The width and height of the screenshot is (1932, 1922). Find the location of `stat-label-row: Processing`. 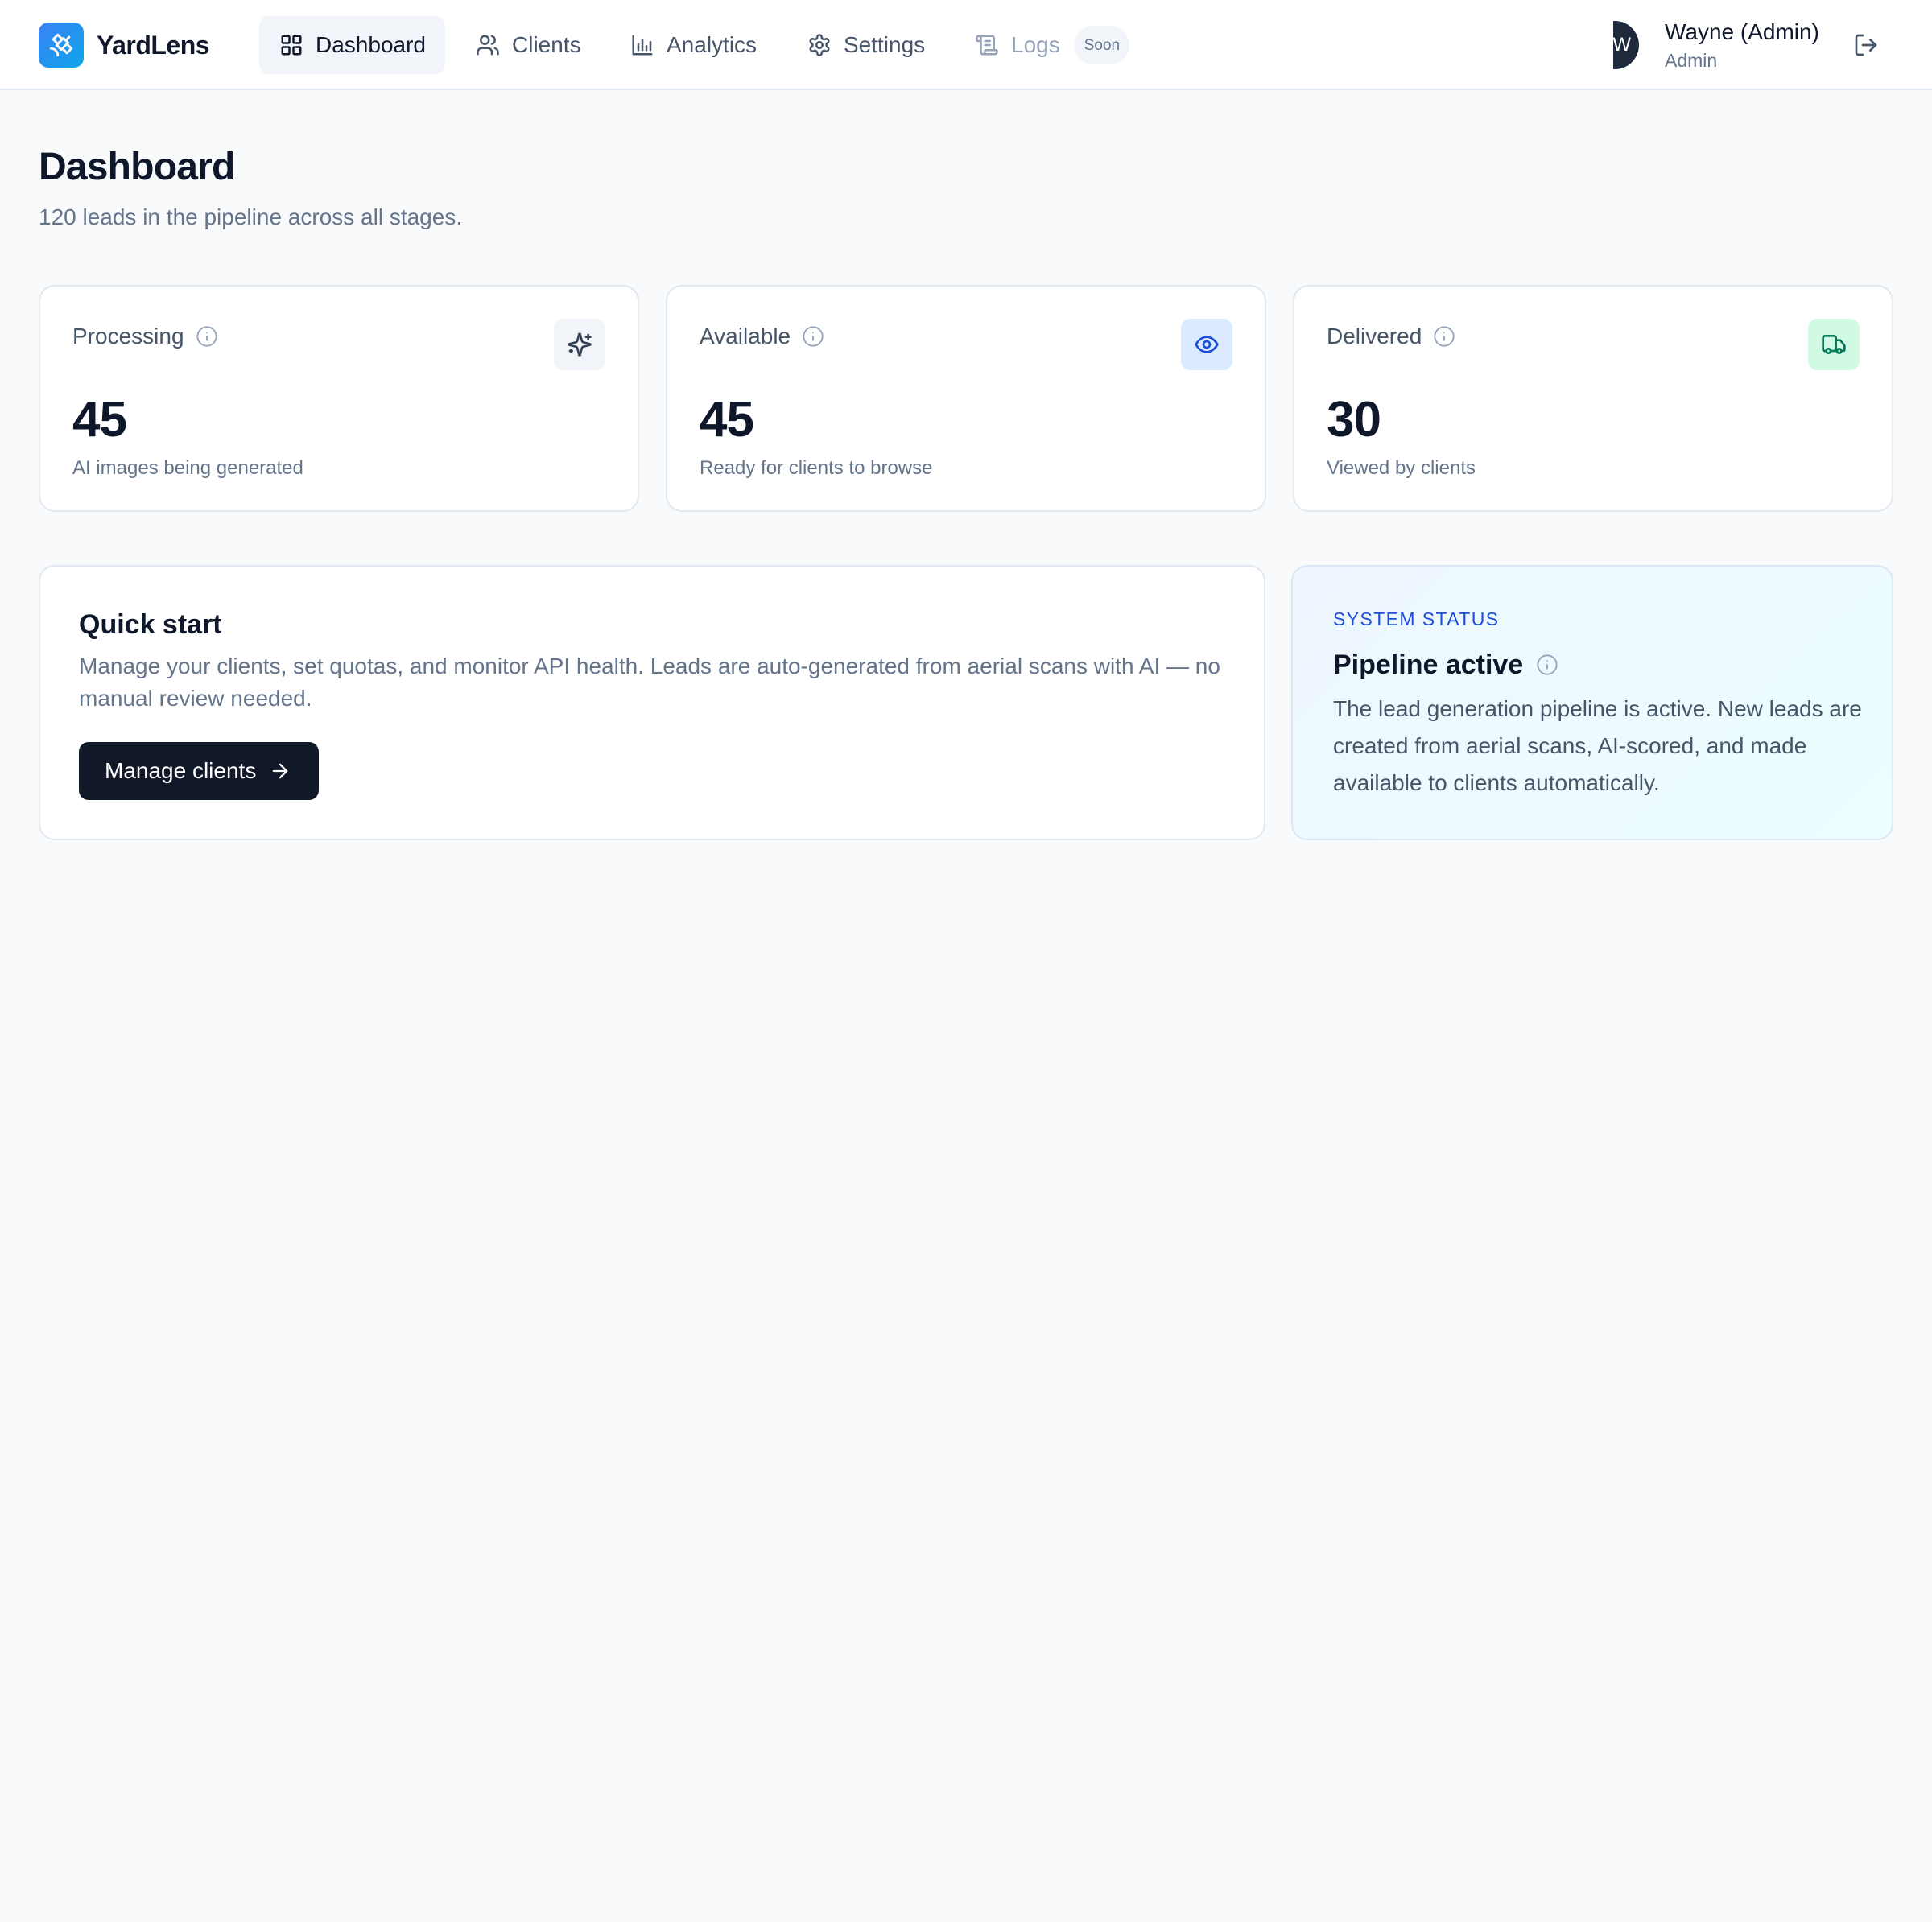

stat-label-row: Processing is located at coordinates (145, 336).